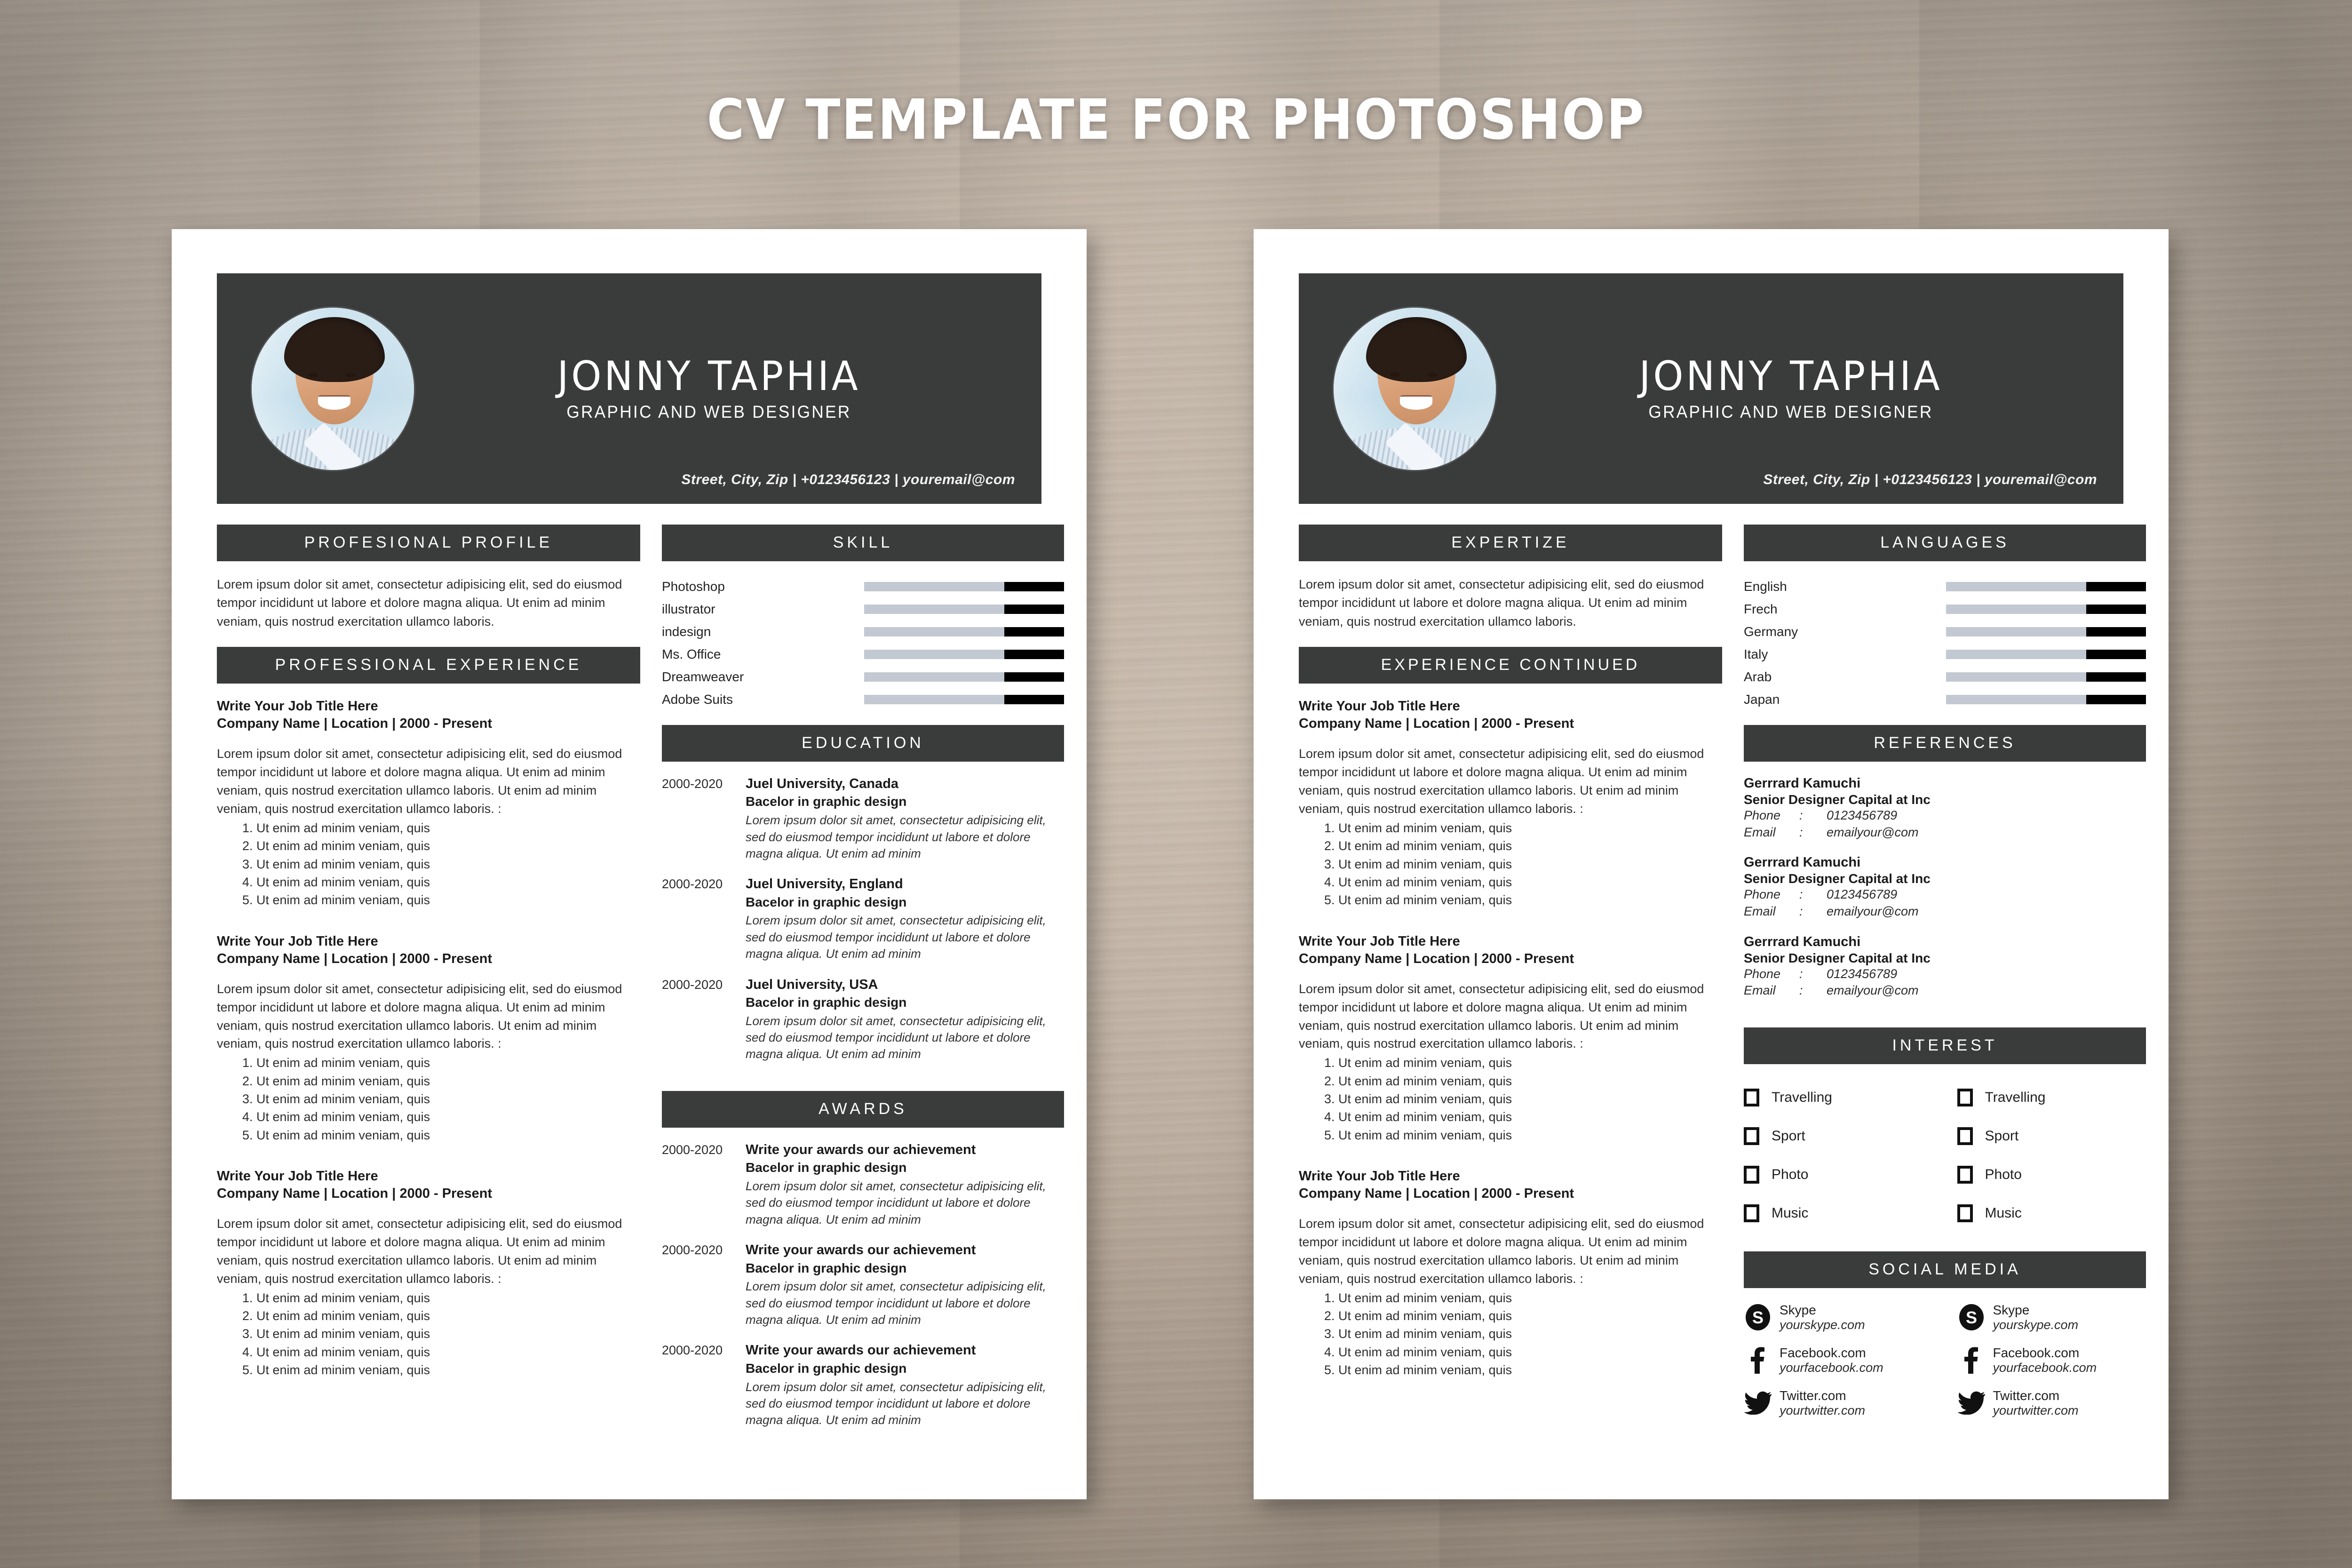  I want to click on skill-label: Adobe Suits, so click(697, 699).